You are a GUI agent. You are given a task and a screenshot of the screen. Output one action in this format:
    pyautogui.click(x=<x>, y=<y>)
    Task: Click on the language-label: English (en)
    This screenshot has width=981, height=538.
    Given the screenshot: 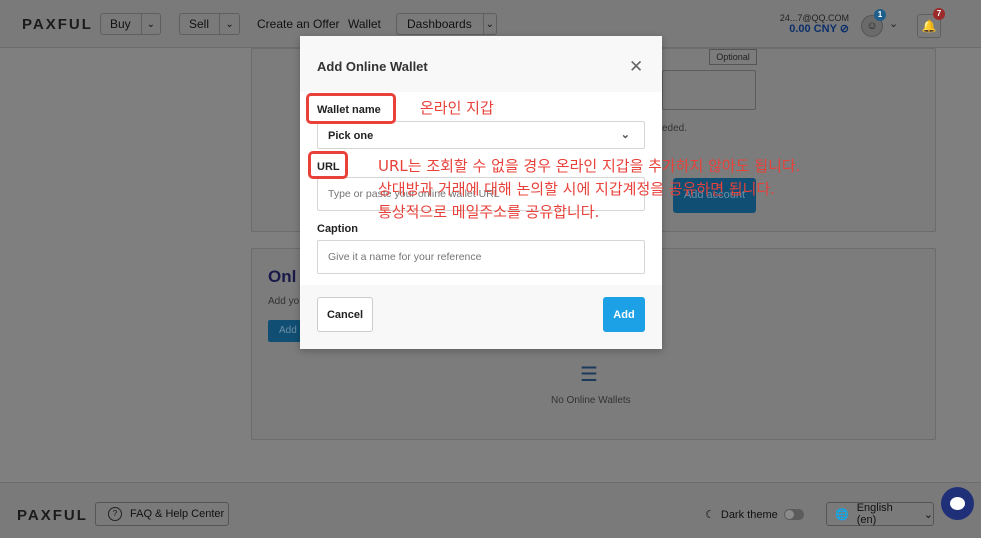 What is the action you would take?
    pyautogui.click(x=874, y=514)
    